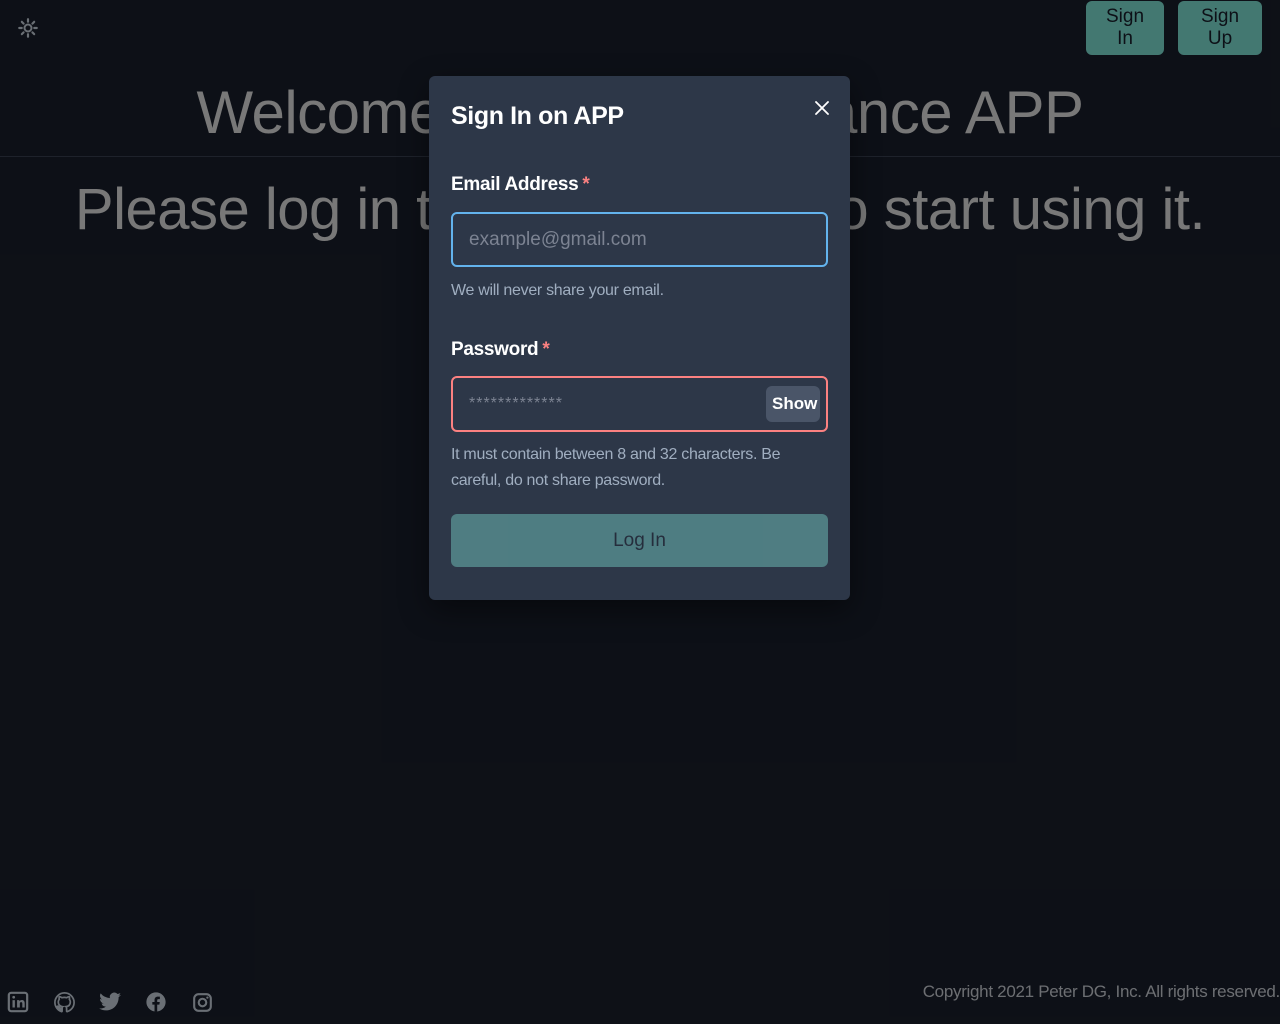 This screenshot has width=1280, height=1024. I want to click on email-label: Email Address *, so click(520, 185).